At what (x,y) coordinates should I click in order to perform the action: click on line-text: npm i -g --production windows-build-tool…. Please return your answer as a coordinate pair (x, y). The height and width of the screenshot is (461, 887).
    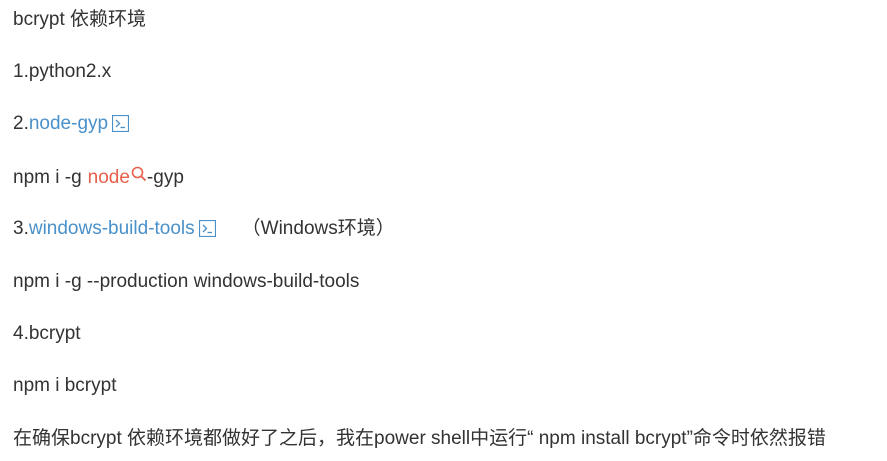
    Looking at the image, I should click on (186, 281).